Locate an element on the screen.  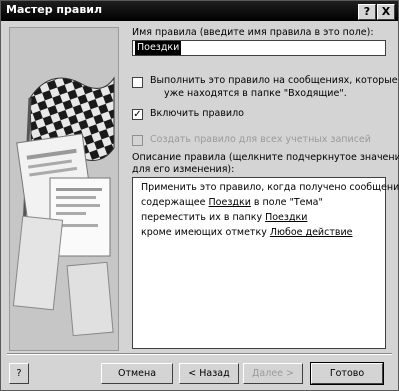
run-now-checkbox is located at coordinates (137, 82).